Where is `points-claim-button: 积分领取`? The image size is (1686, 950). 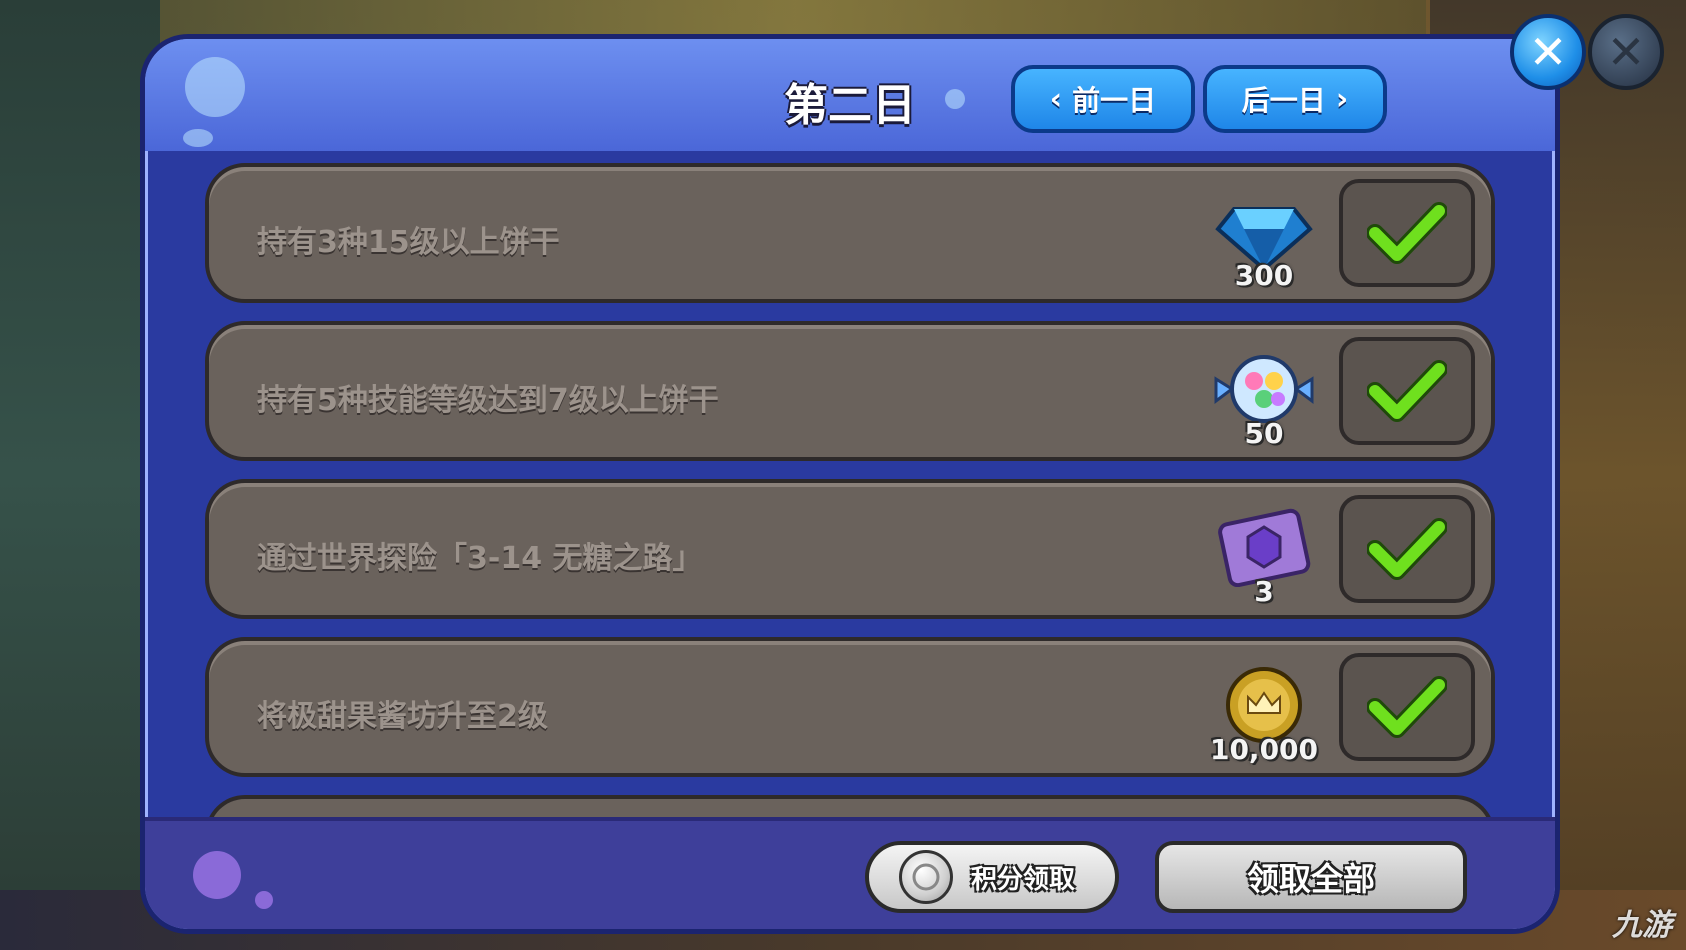
points-claim-button: 积分领取 is located at coordinates (992, 877).